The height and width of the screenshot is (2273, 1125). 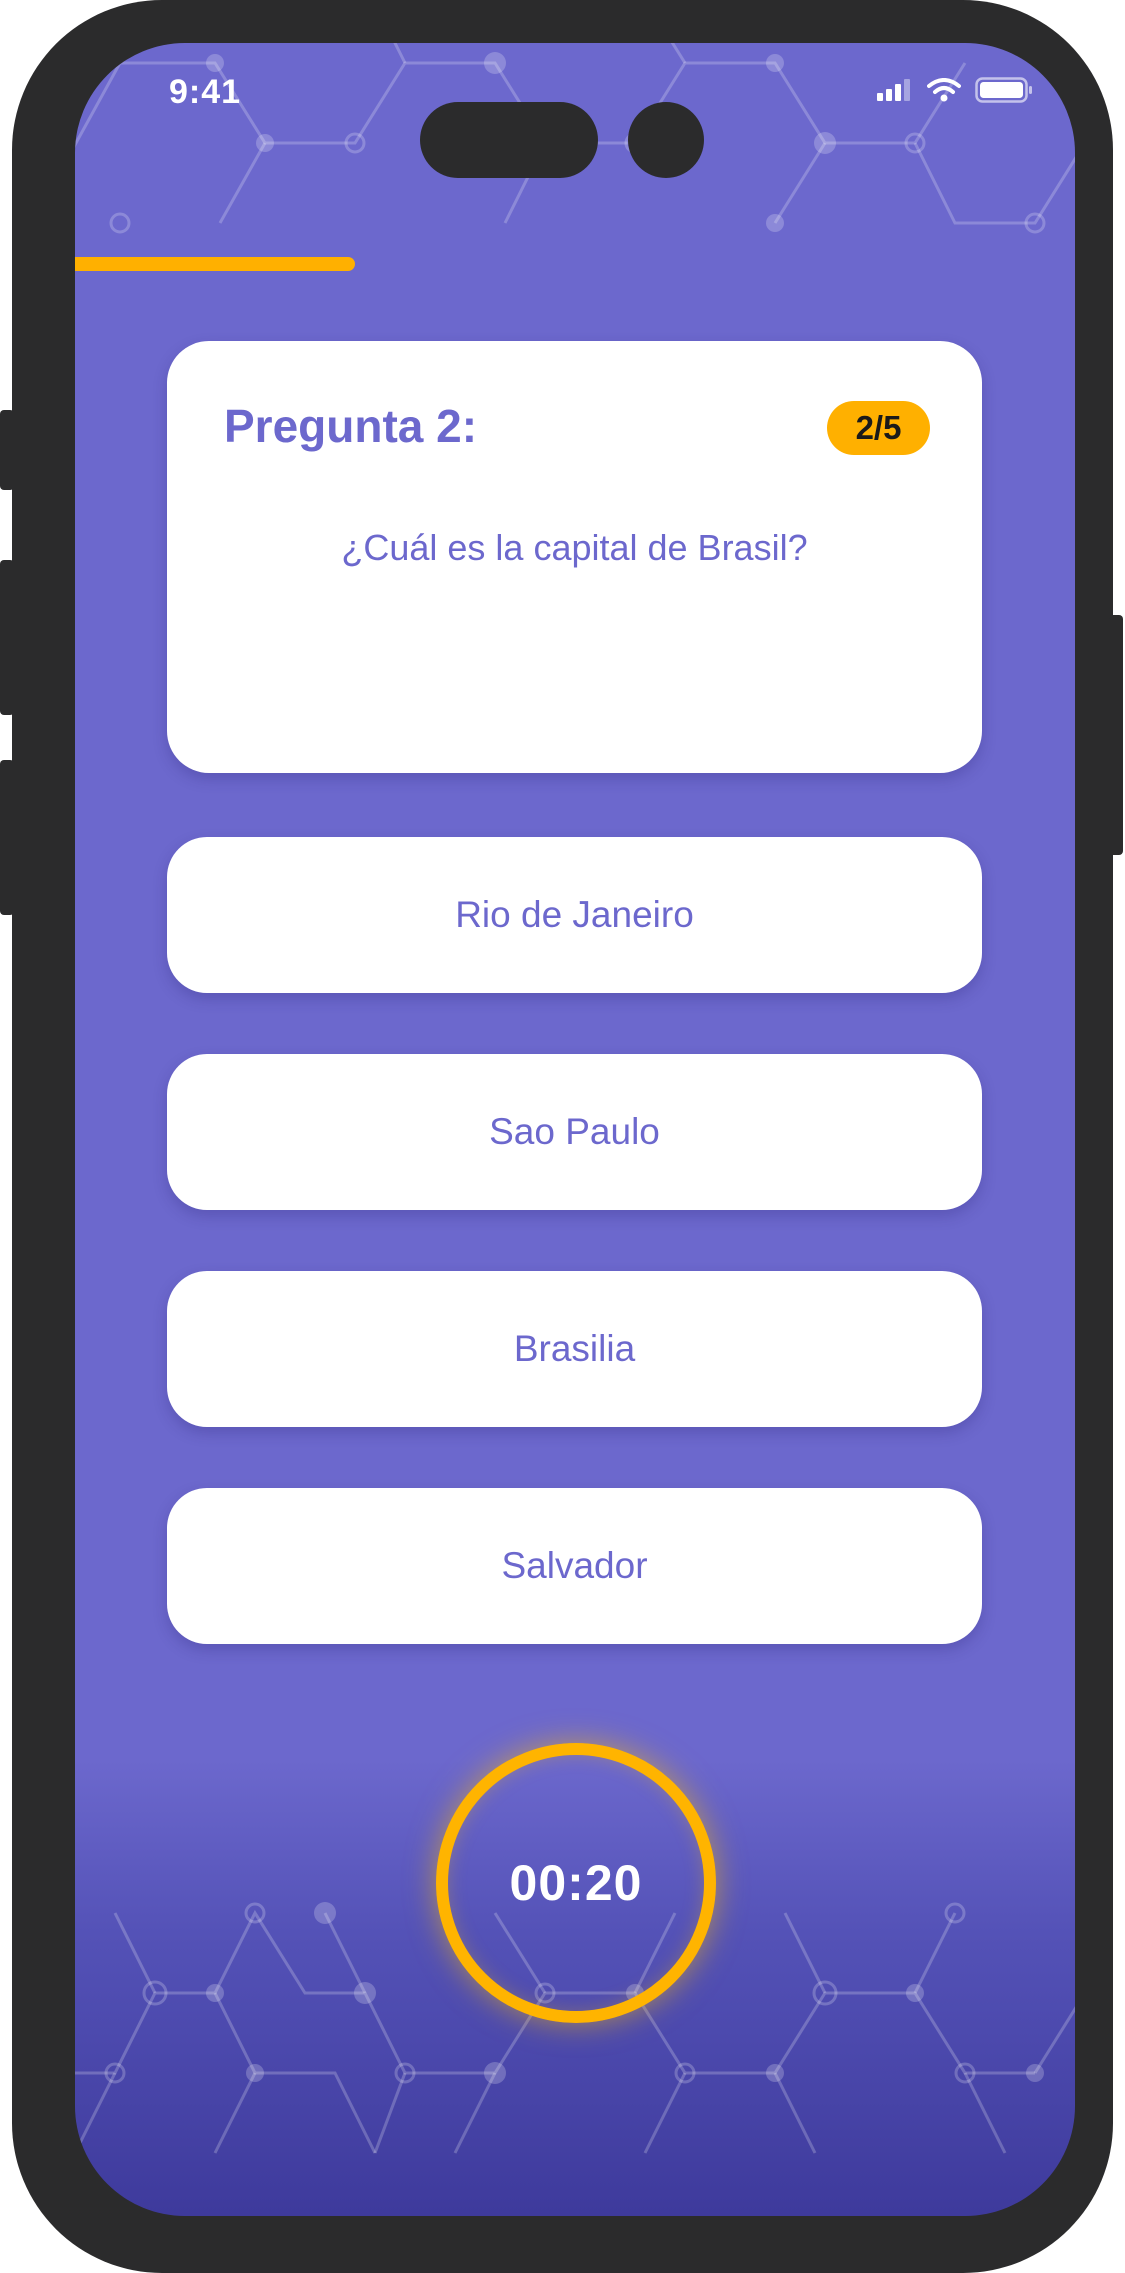 What do you see at coordinates (215, 264) in the screenshot?
I see `quiz-progress-fill` at bounding box center [215, 264].